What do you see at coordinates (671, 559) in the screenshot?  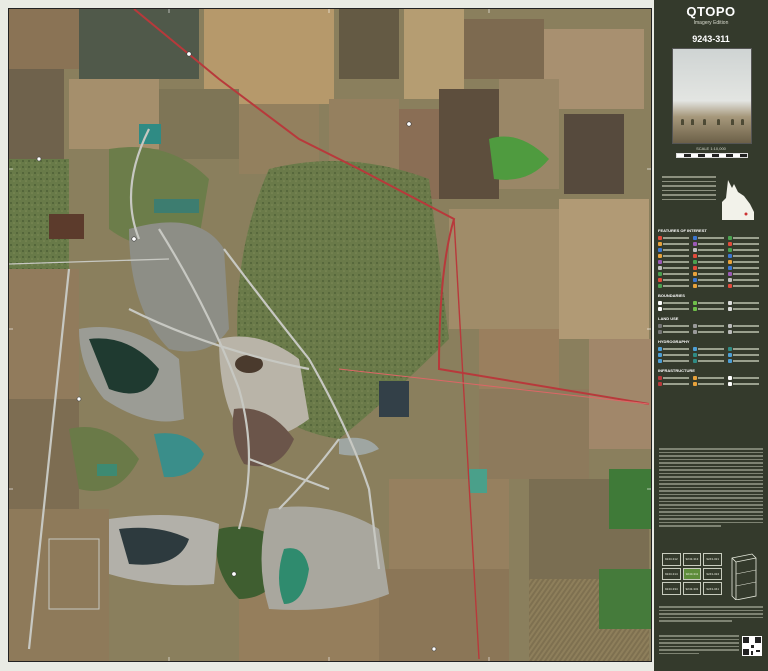 I see `index-sheet: 9243-312` at bounding box center [671, 559].